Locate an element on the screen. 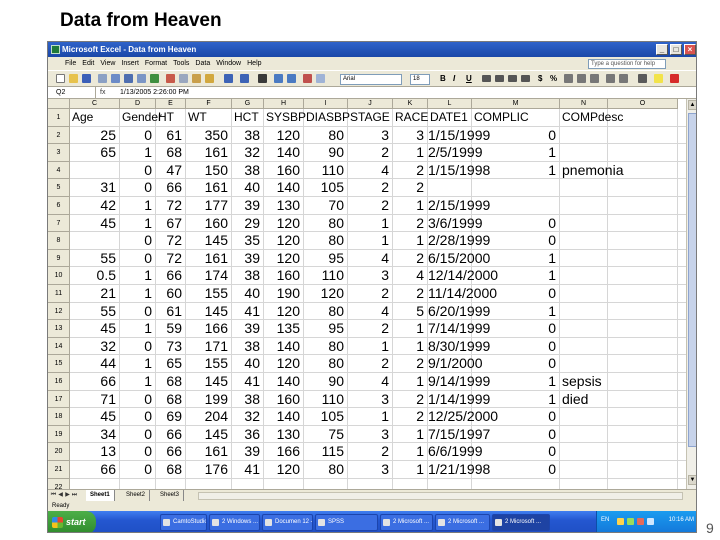 The image size is (720, 540). data-cell: 177 is located at coordinates (207, 205).